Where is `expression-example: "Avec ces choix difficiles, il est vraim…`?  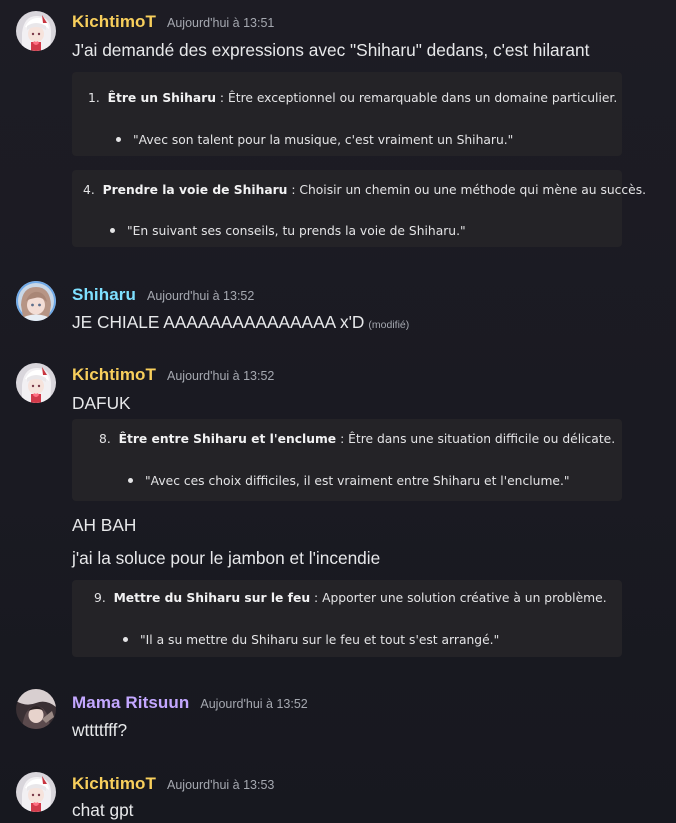 expression-example: "Avec ces choix difficiles, il est vraim… is located at coordinates (349, 481).